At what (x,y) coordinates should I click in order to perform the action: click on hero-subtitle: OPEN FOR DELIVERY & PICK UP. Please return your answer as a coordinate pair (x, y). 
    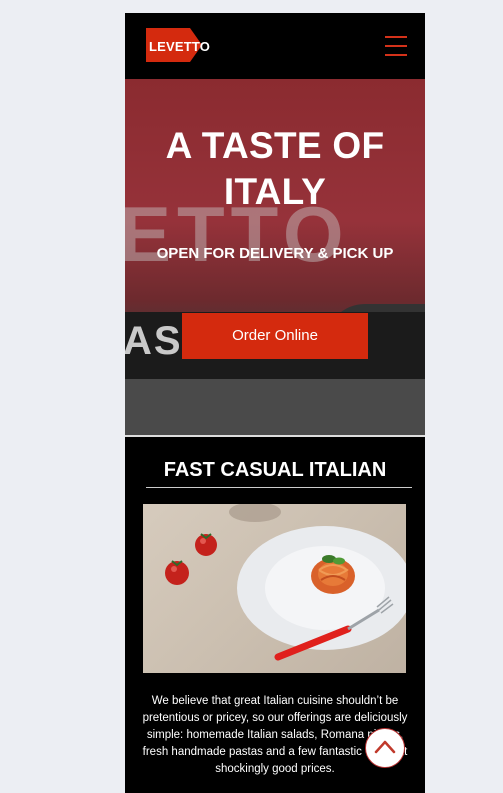
    Looking at the image, I should click on (275, 253).